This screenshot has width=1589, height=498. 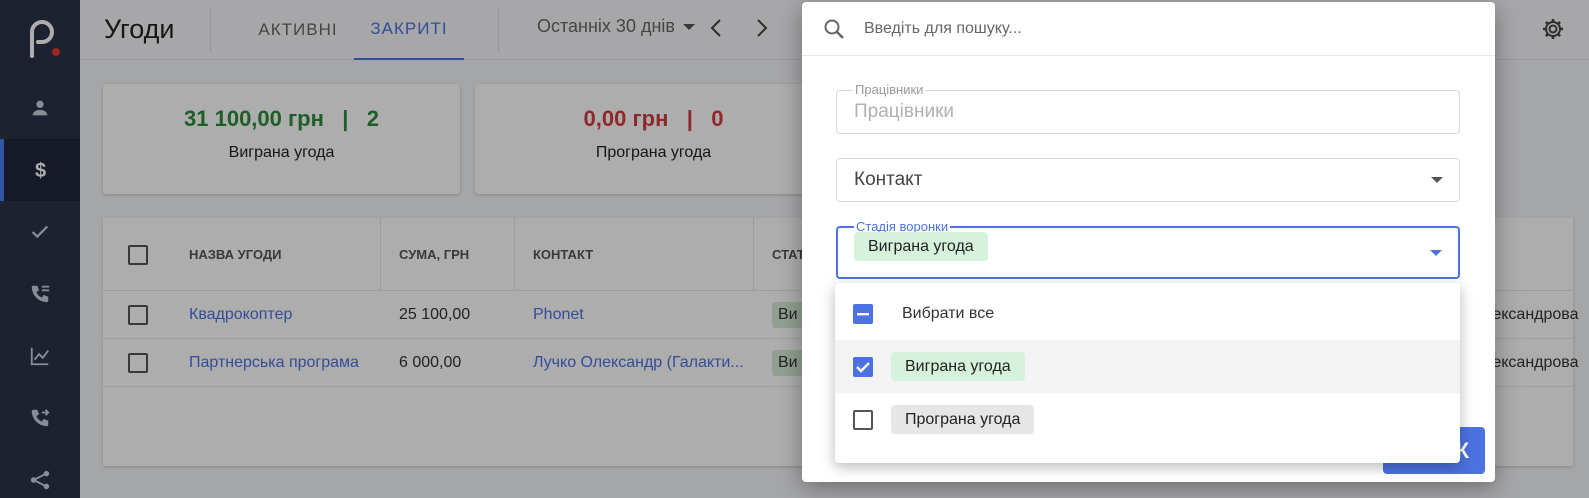 I want to click on contact-select: Контакт, so click(x=1148, y=180).